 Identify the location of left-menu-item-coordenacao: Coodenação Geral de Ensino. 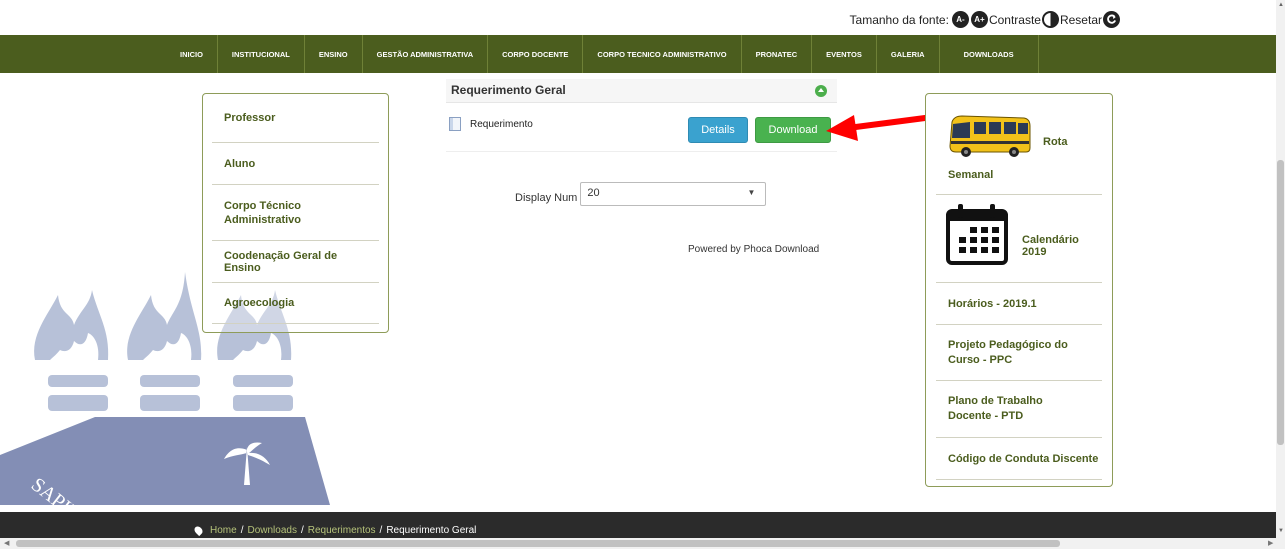
(295, 262).